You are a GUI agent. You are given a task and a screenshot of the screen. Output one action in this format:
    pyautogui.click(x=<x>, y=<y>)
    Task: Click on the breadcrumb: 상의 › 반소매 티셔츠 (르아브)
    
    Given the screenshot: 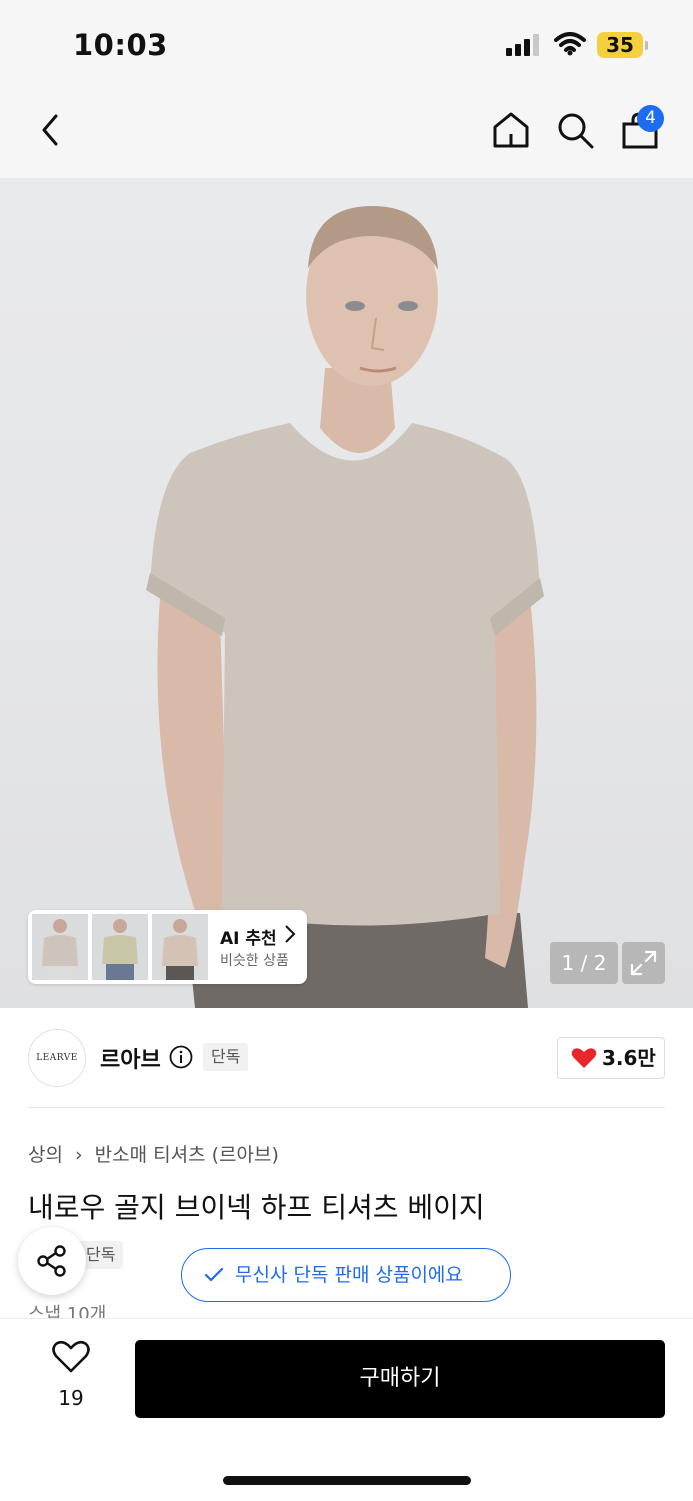 What is the action you would take?
    pyautogui.click(x=153, y=1153)
    